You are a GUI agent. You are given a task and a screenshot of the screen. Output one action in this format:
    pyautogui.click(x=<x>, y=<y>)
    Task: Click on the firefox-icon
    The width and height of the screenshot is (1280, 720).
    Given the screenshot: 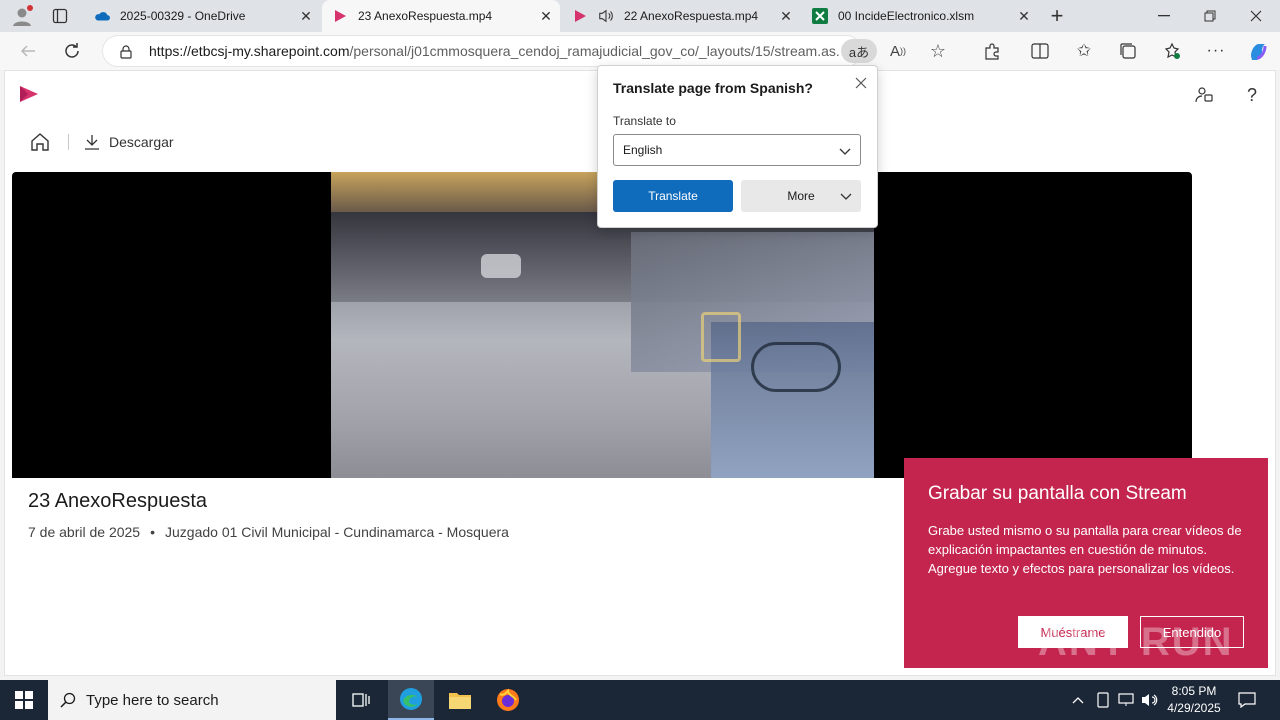 What is the action you would take?
    pyautogui.click(x=508, y=700)
    